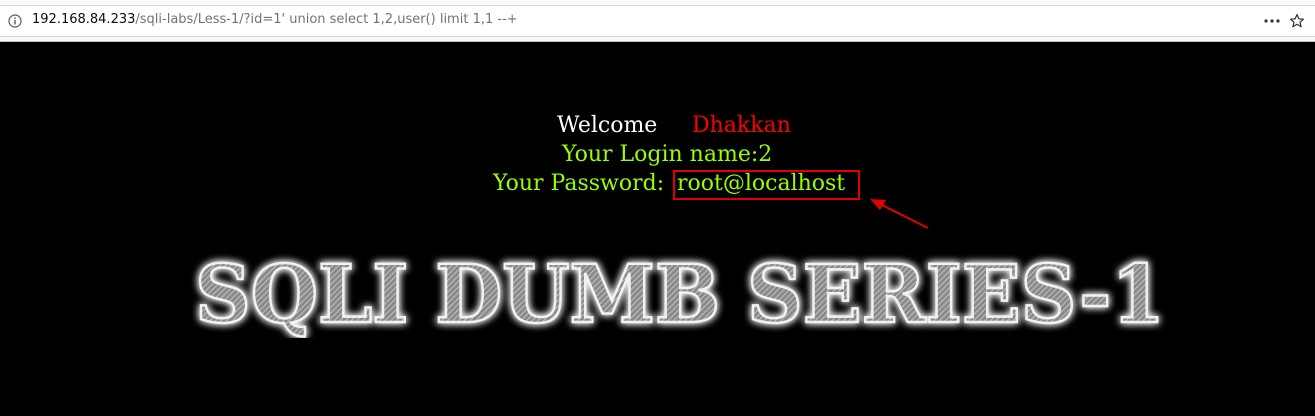 Image resolution: width=1315 pixels, height=416 pixels. I want to click on welcome-name: Dhakkan, so click(741, 125).